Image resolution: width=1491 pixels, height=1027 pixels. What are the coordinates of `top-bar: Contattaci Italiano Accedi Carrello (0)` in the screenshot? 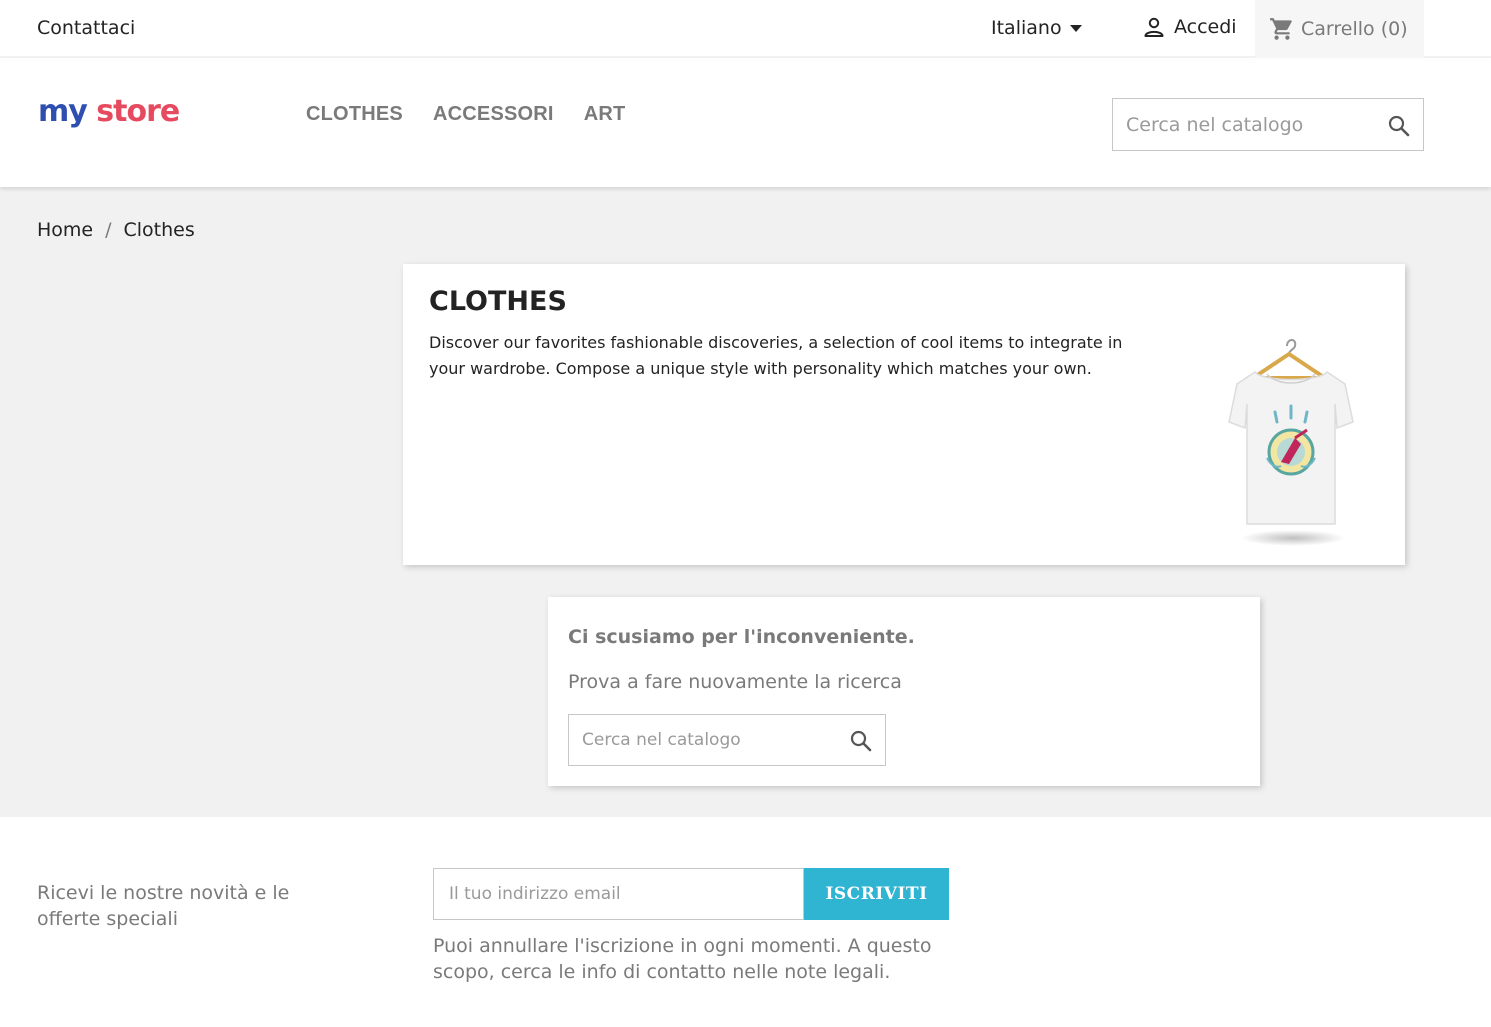 It's located at (745, 29).